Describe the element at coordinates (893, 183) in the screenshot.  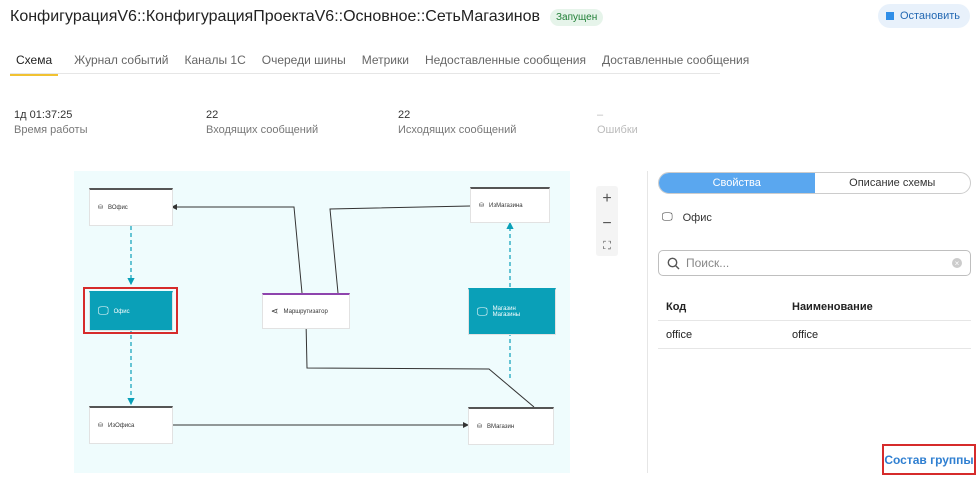
I see `tab-scheme-description: Описание схемы` at that location.